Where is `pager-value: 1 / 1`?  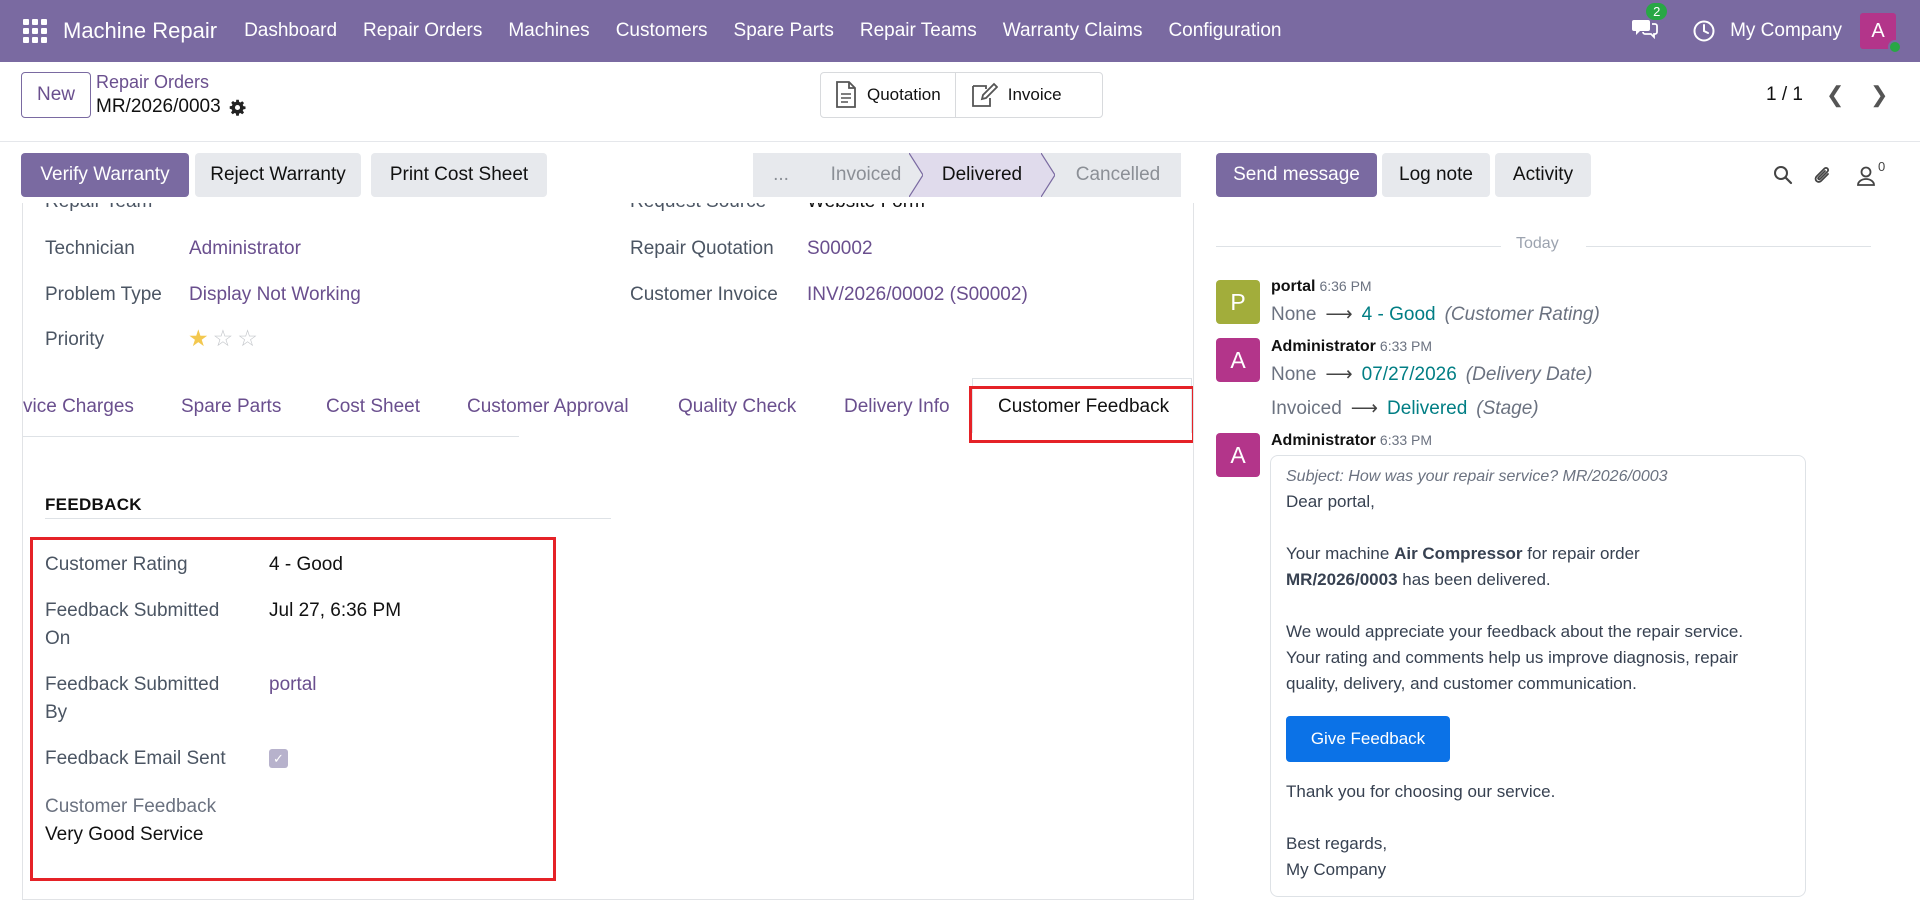 pager-value: 1 / 1 is located at coordinates (1784, 95).